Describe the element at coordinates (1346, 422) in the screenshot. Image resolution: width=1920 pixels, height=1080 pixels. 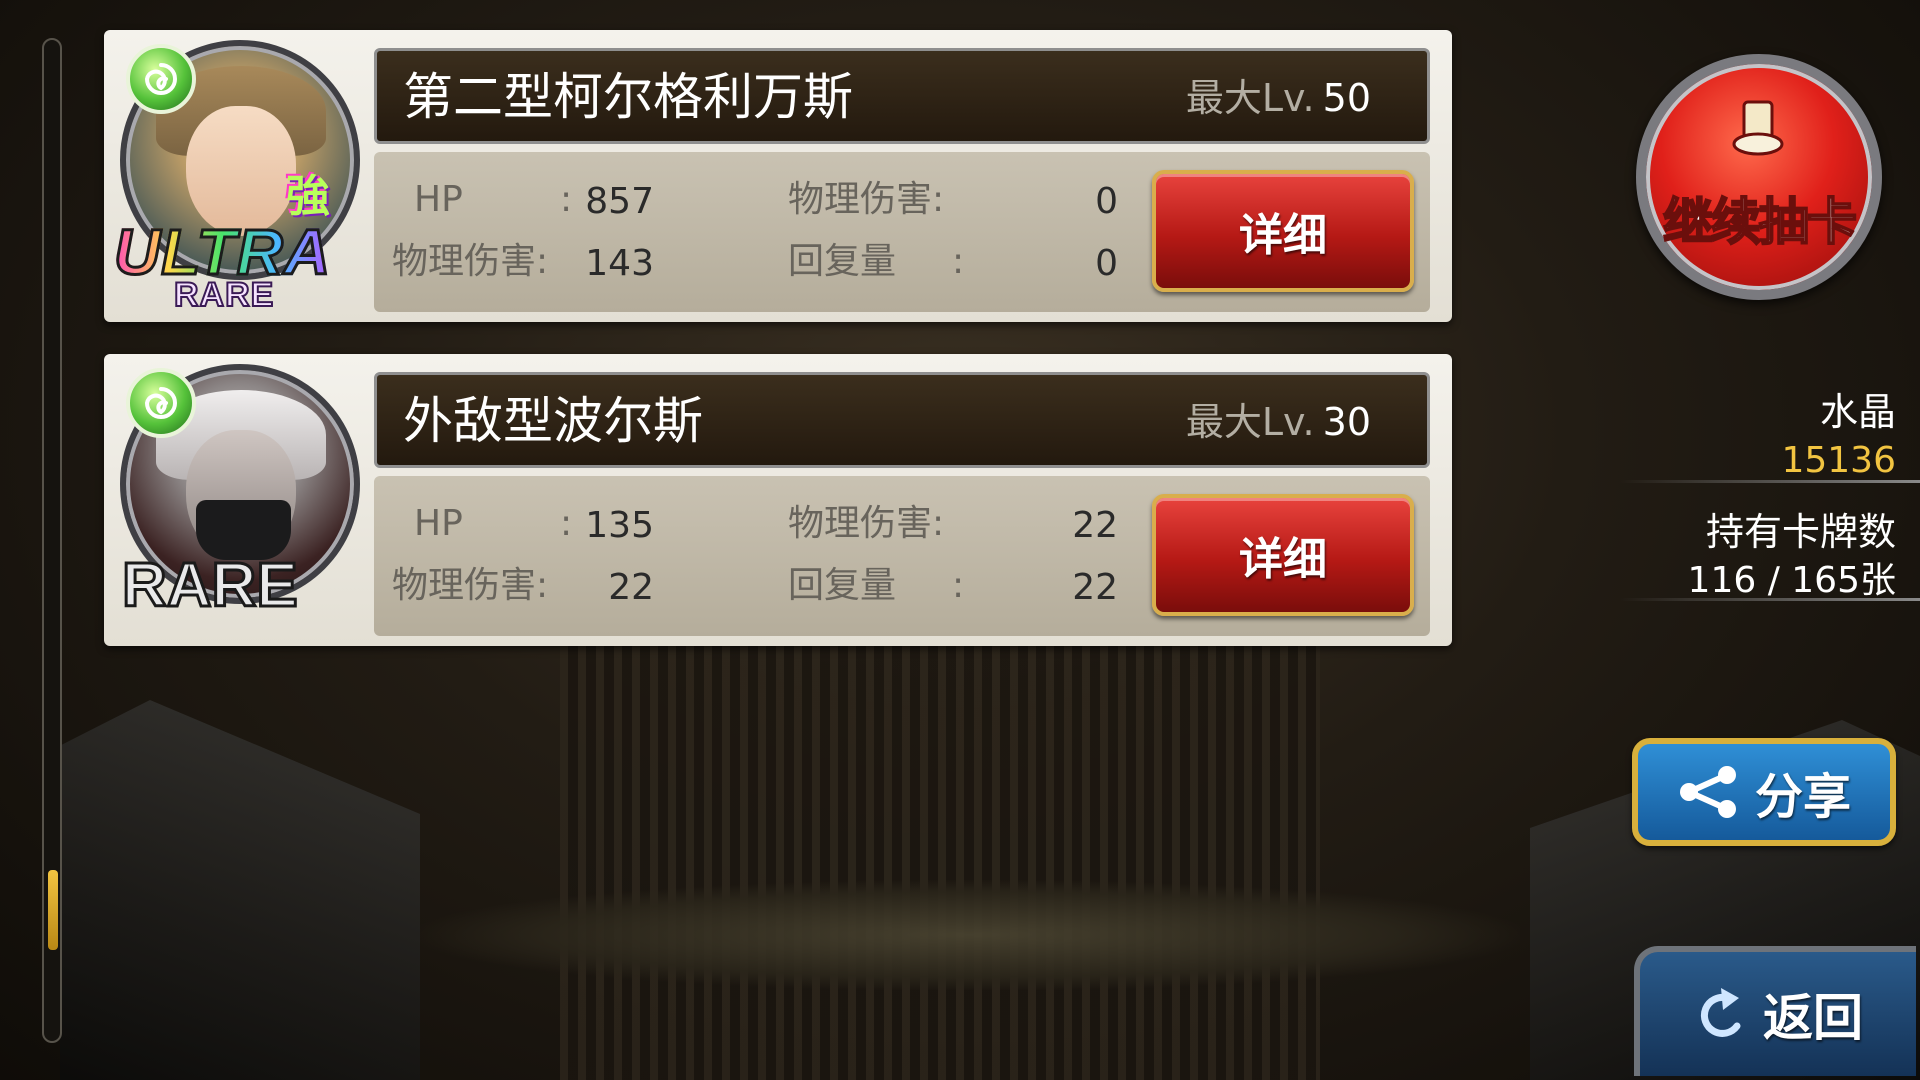
I see `max-level-value: 30` at that location.